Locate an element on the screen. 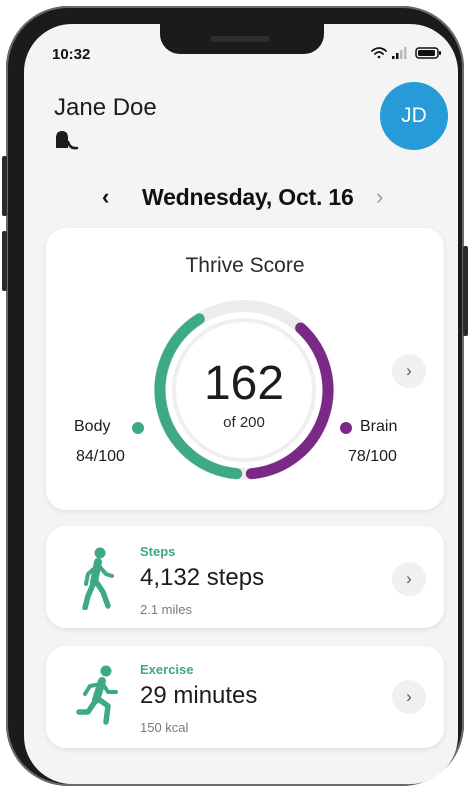  wifi-icon is located at coordinates (379, 53).